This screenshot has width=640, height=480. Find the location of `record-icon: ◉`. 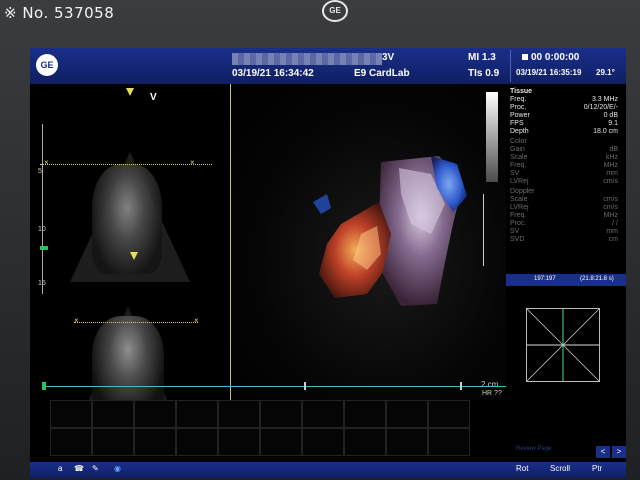

record-icon: ◉ is located at coordinates (117, 468).